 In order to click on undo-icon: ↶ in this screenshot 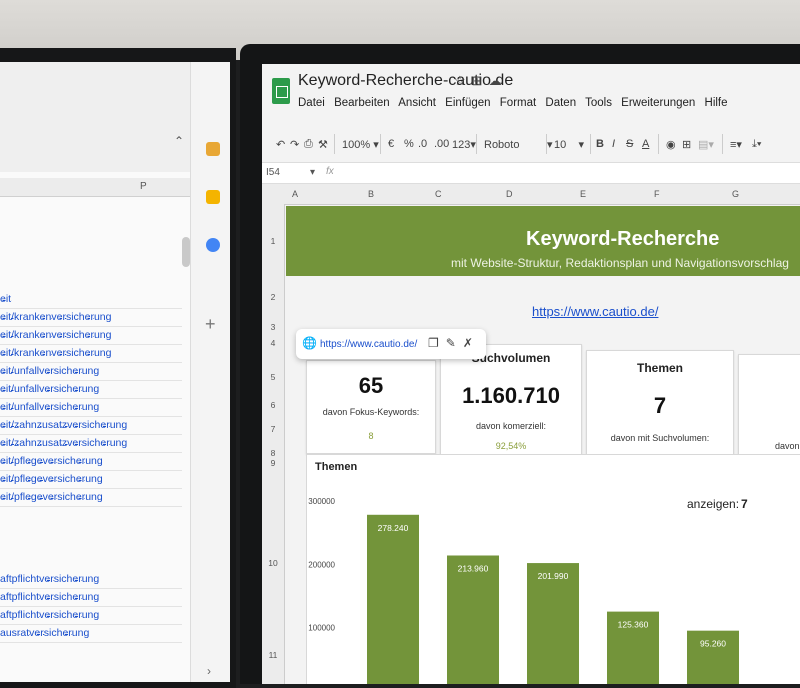, I will do `click(280, 144)`.